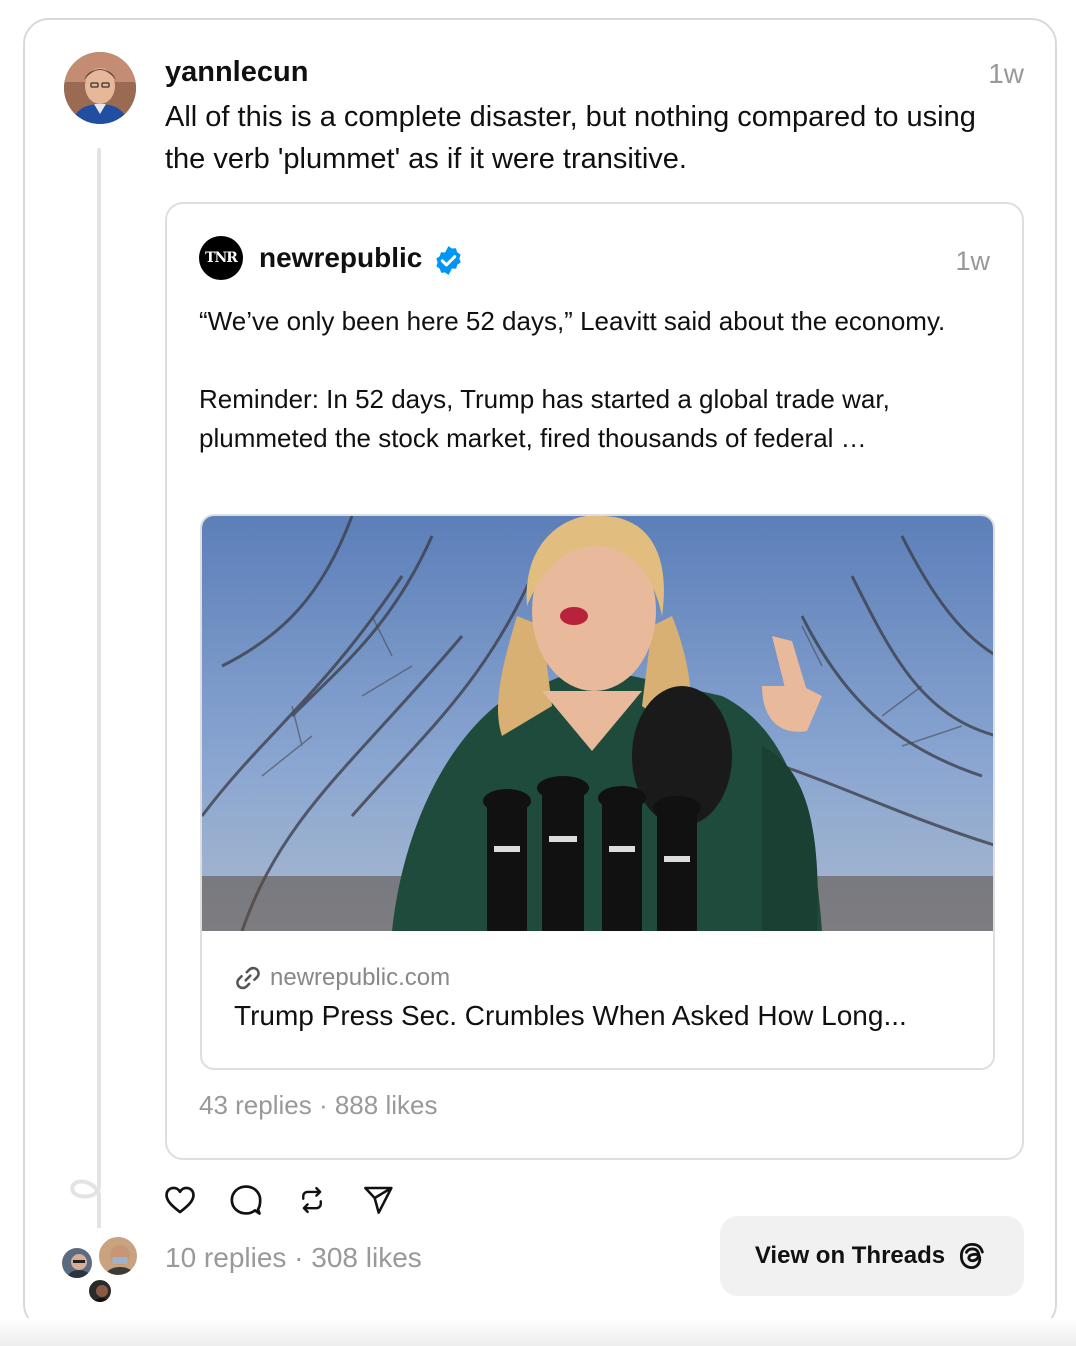 This screenshot has height=1346, width=1076. Describe the element at coordinates (85, 1201) in the screenshot. I see `thread-loop-icon` at that location.